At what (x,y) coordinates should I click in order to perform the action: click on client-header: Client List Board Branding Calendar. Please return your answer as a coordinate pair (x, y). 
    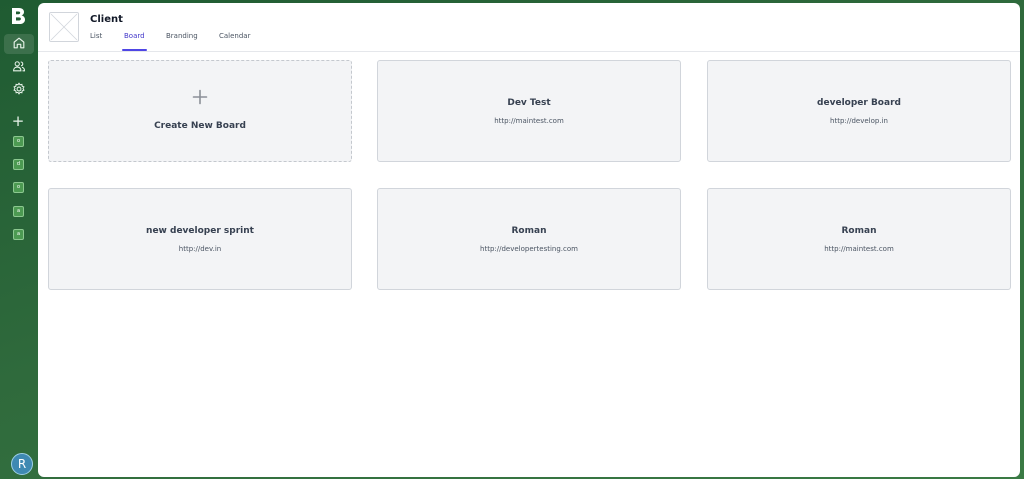
    Looking at the image, I should click on (529, 27).